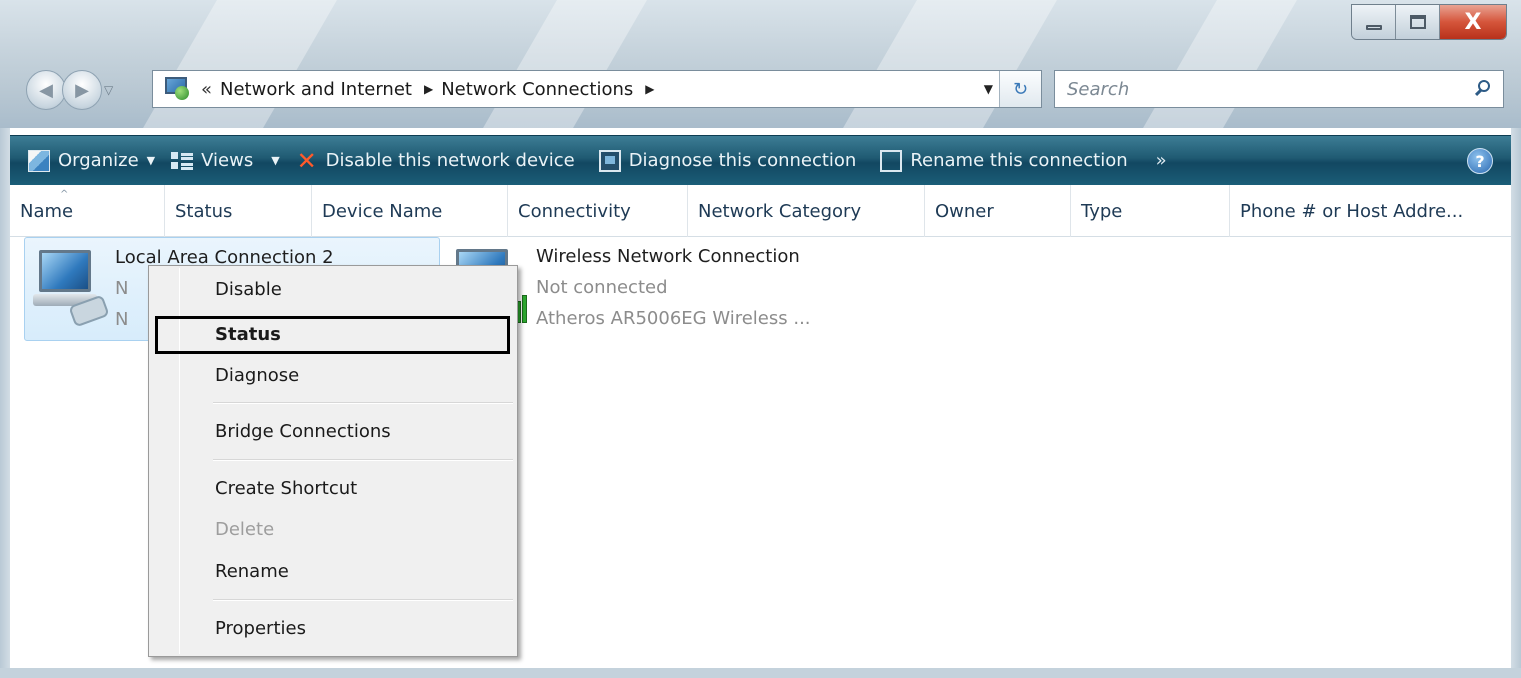 Image resolution: width=1521 pixels, height=678 pixels. I want to click on maximize-button, so click(1418, 22).